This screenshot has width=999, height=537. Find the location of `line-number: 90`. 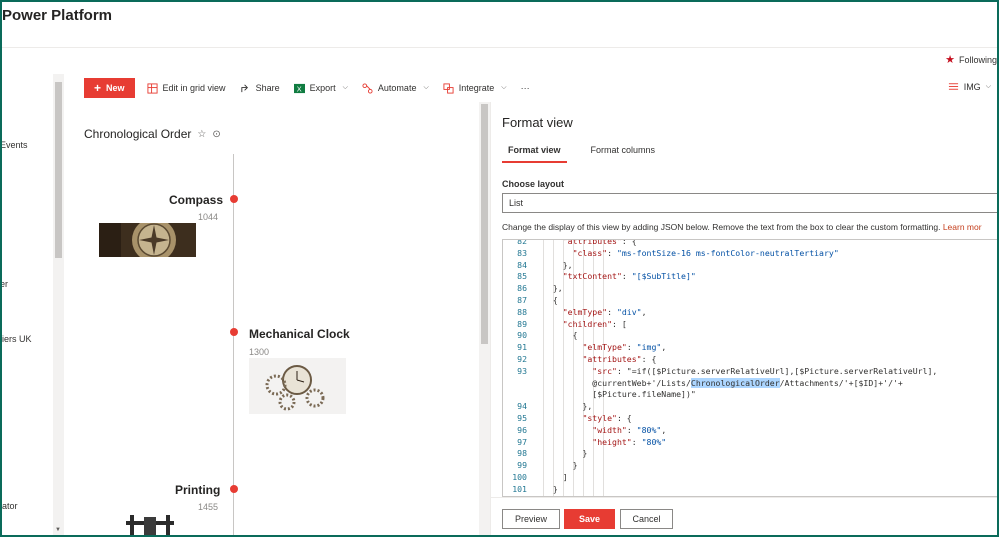

line-number: 90 is located at coordinates (522, 335).